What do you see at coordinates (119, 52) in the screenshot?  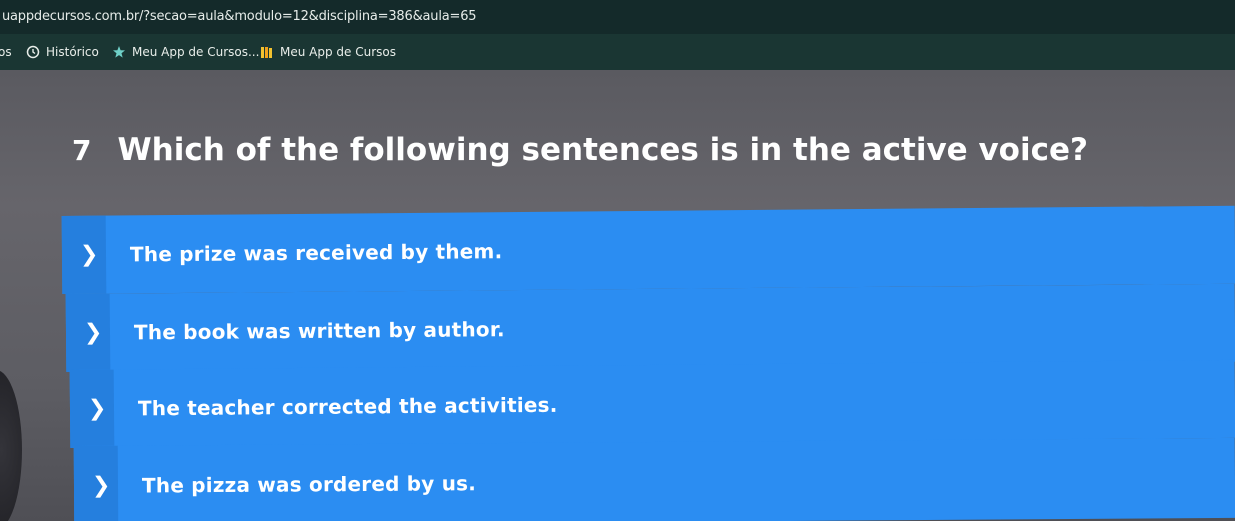 I see `star-icon` at bounding box center [119, 52].